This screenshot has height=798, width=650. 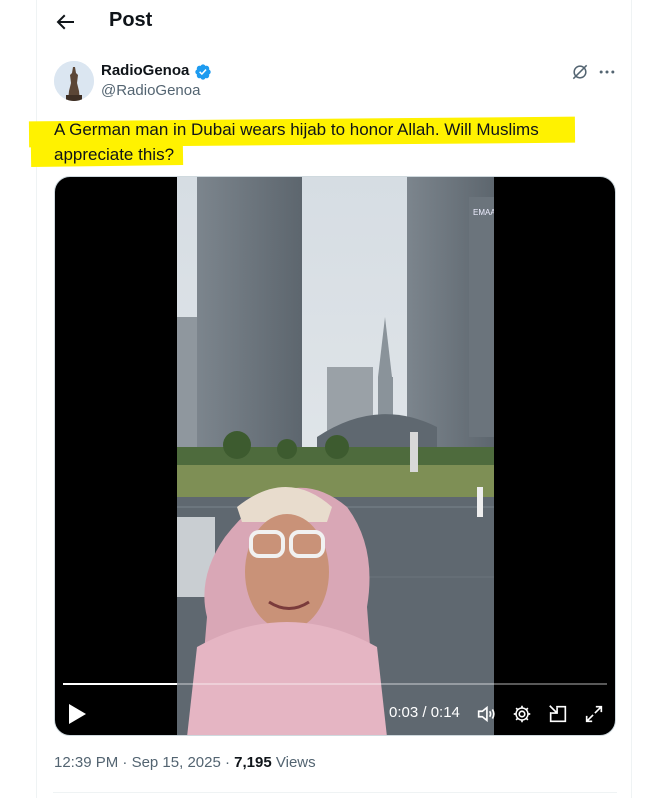 I want to click on statue-icon, so click(x=74, y=81).